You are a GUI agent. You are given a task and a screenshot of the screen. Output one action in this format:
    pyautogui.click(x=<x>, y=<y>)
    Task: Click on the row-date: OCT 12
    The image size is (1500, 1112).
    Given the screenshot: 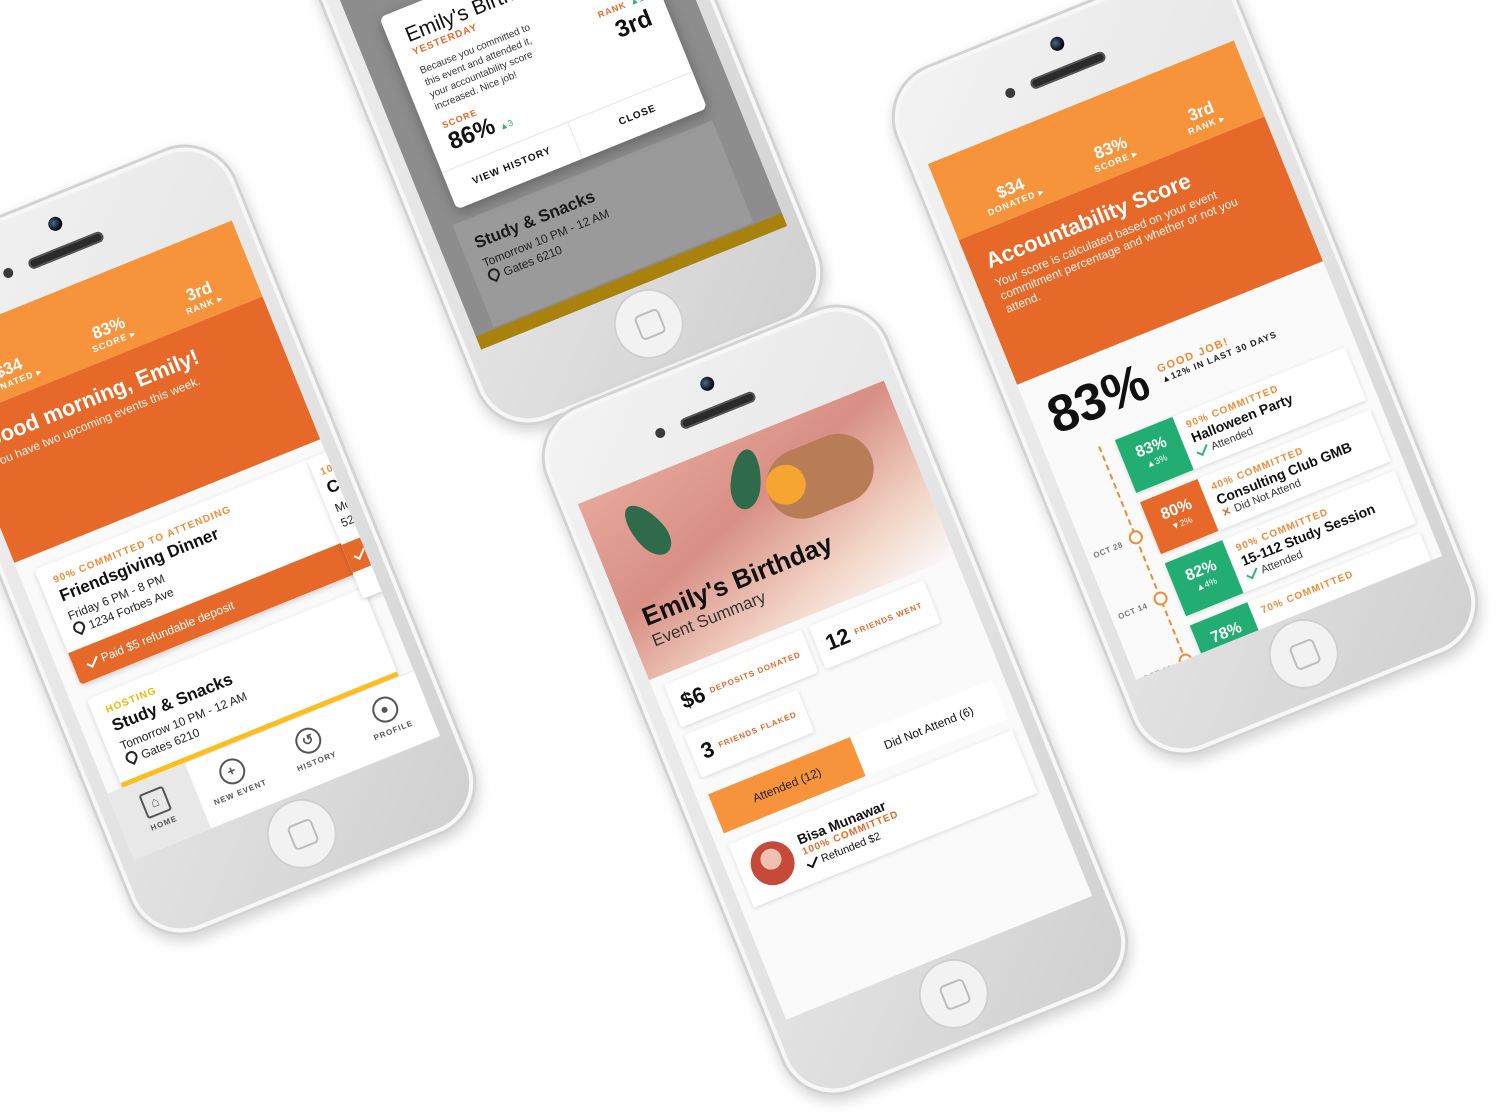 What is the action you would take?
    pyautogui.click(x=1158, y=671)
    